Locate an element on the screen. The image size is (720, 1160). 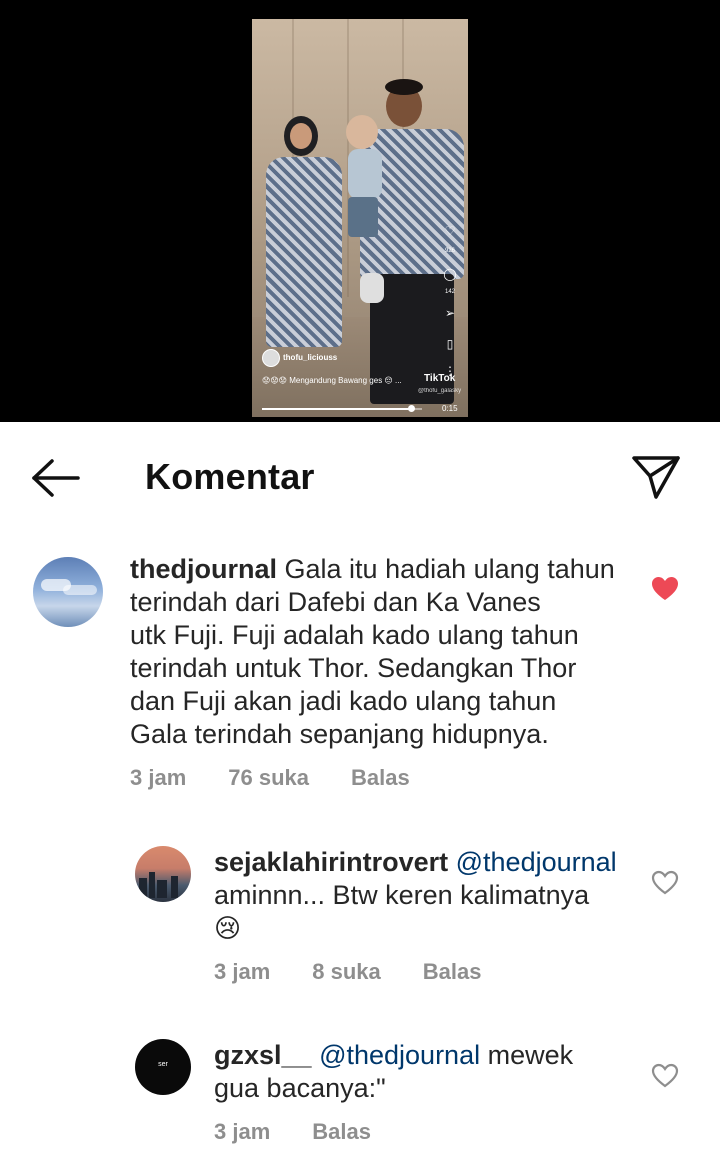
comment-text-line: dan Fuji akan jadi kado ulang tahun is located at coordinates (343, 701).